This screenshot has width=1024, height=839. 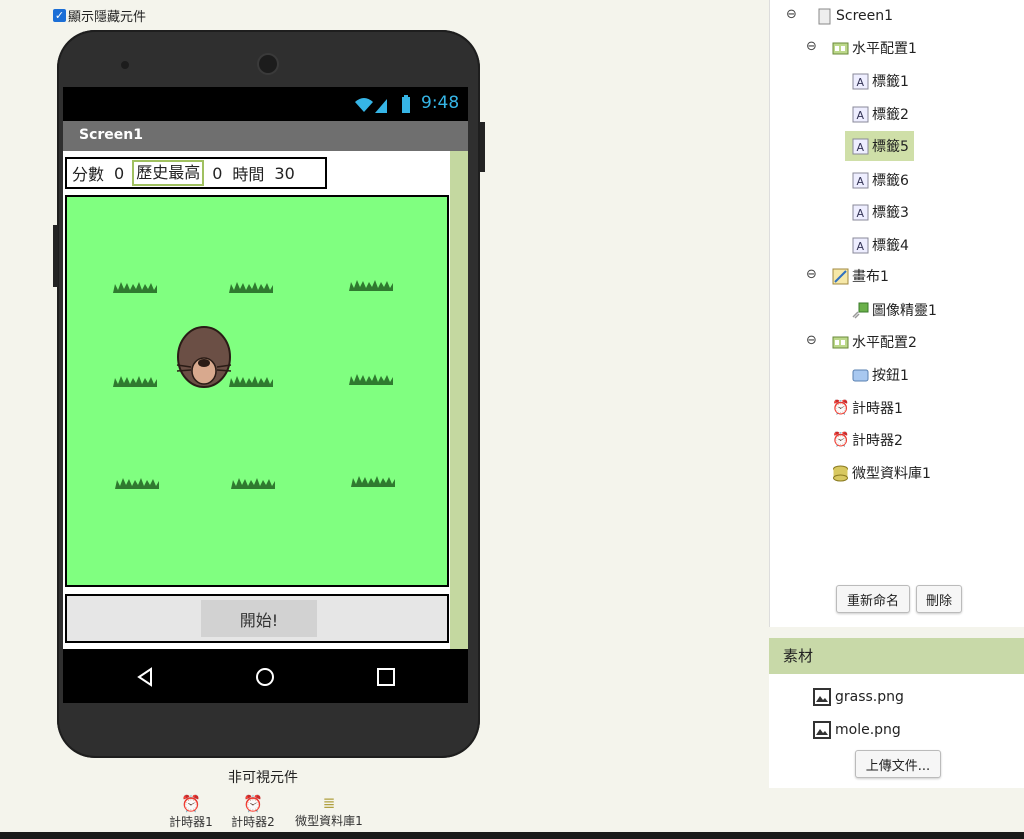 What do you see at coordinates (265, 104) in the screenshot?
I see `status-bar: 9:48` at bounding box center [265, 104].